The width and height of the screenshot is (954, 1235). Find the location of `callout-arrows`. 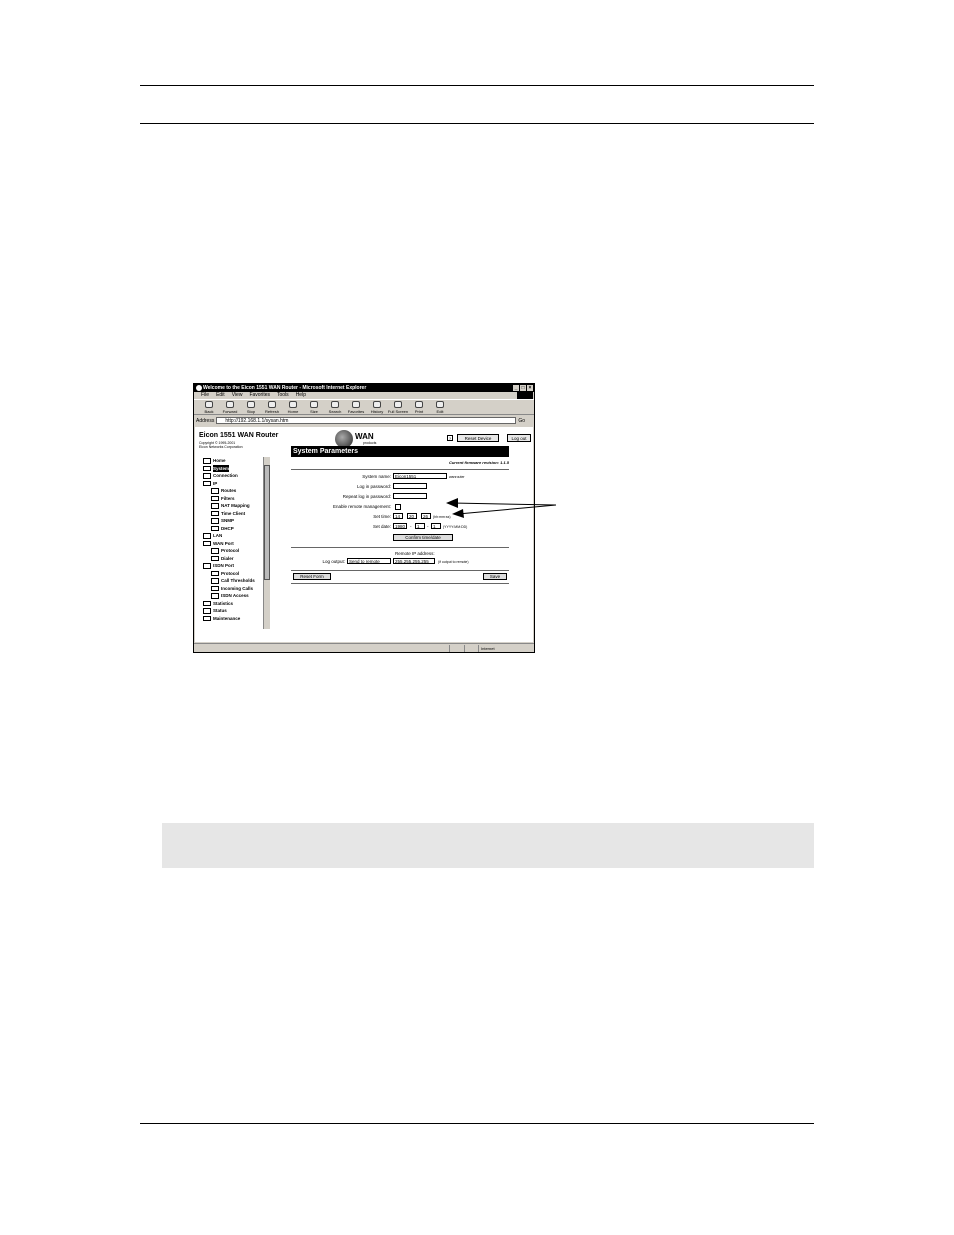

callout-arrows is located at coordinates (501, 508).